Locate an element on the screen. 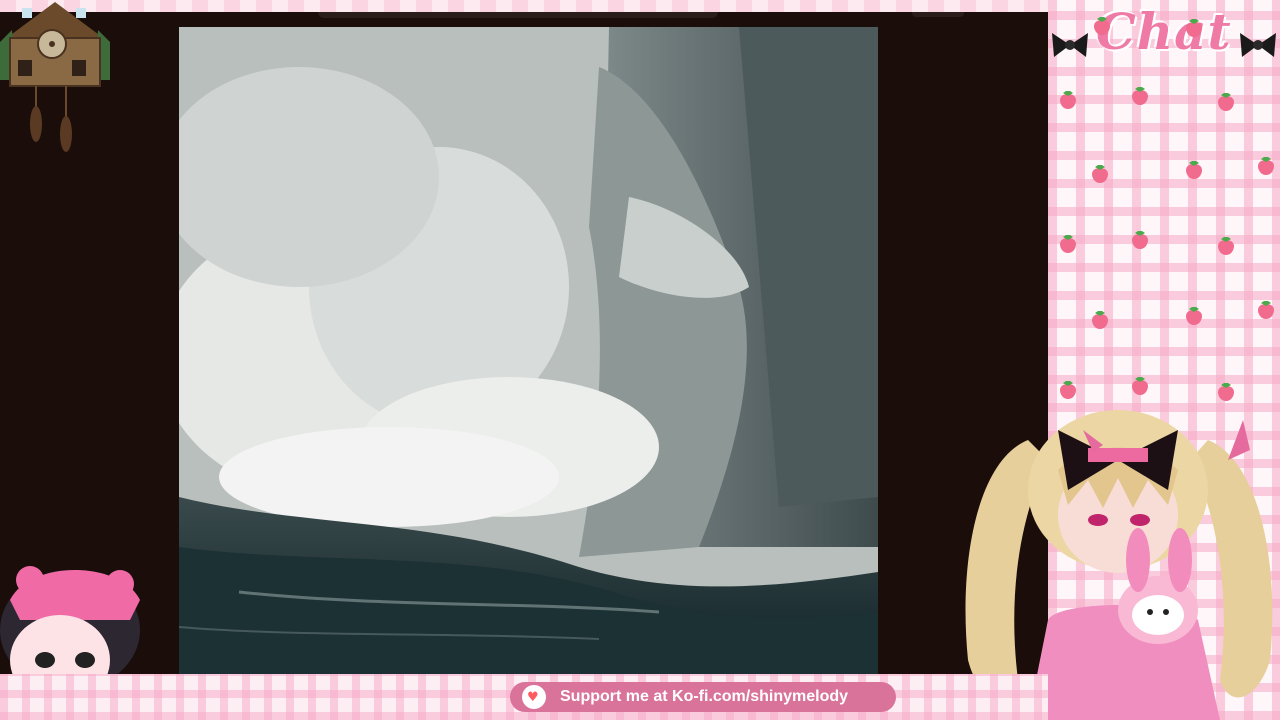 The image size is (1280, 720). kofi-support-text: Support me at Ko-fi.com/shinymelody is located at coordinates (704, 696).